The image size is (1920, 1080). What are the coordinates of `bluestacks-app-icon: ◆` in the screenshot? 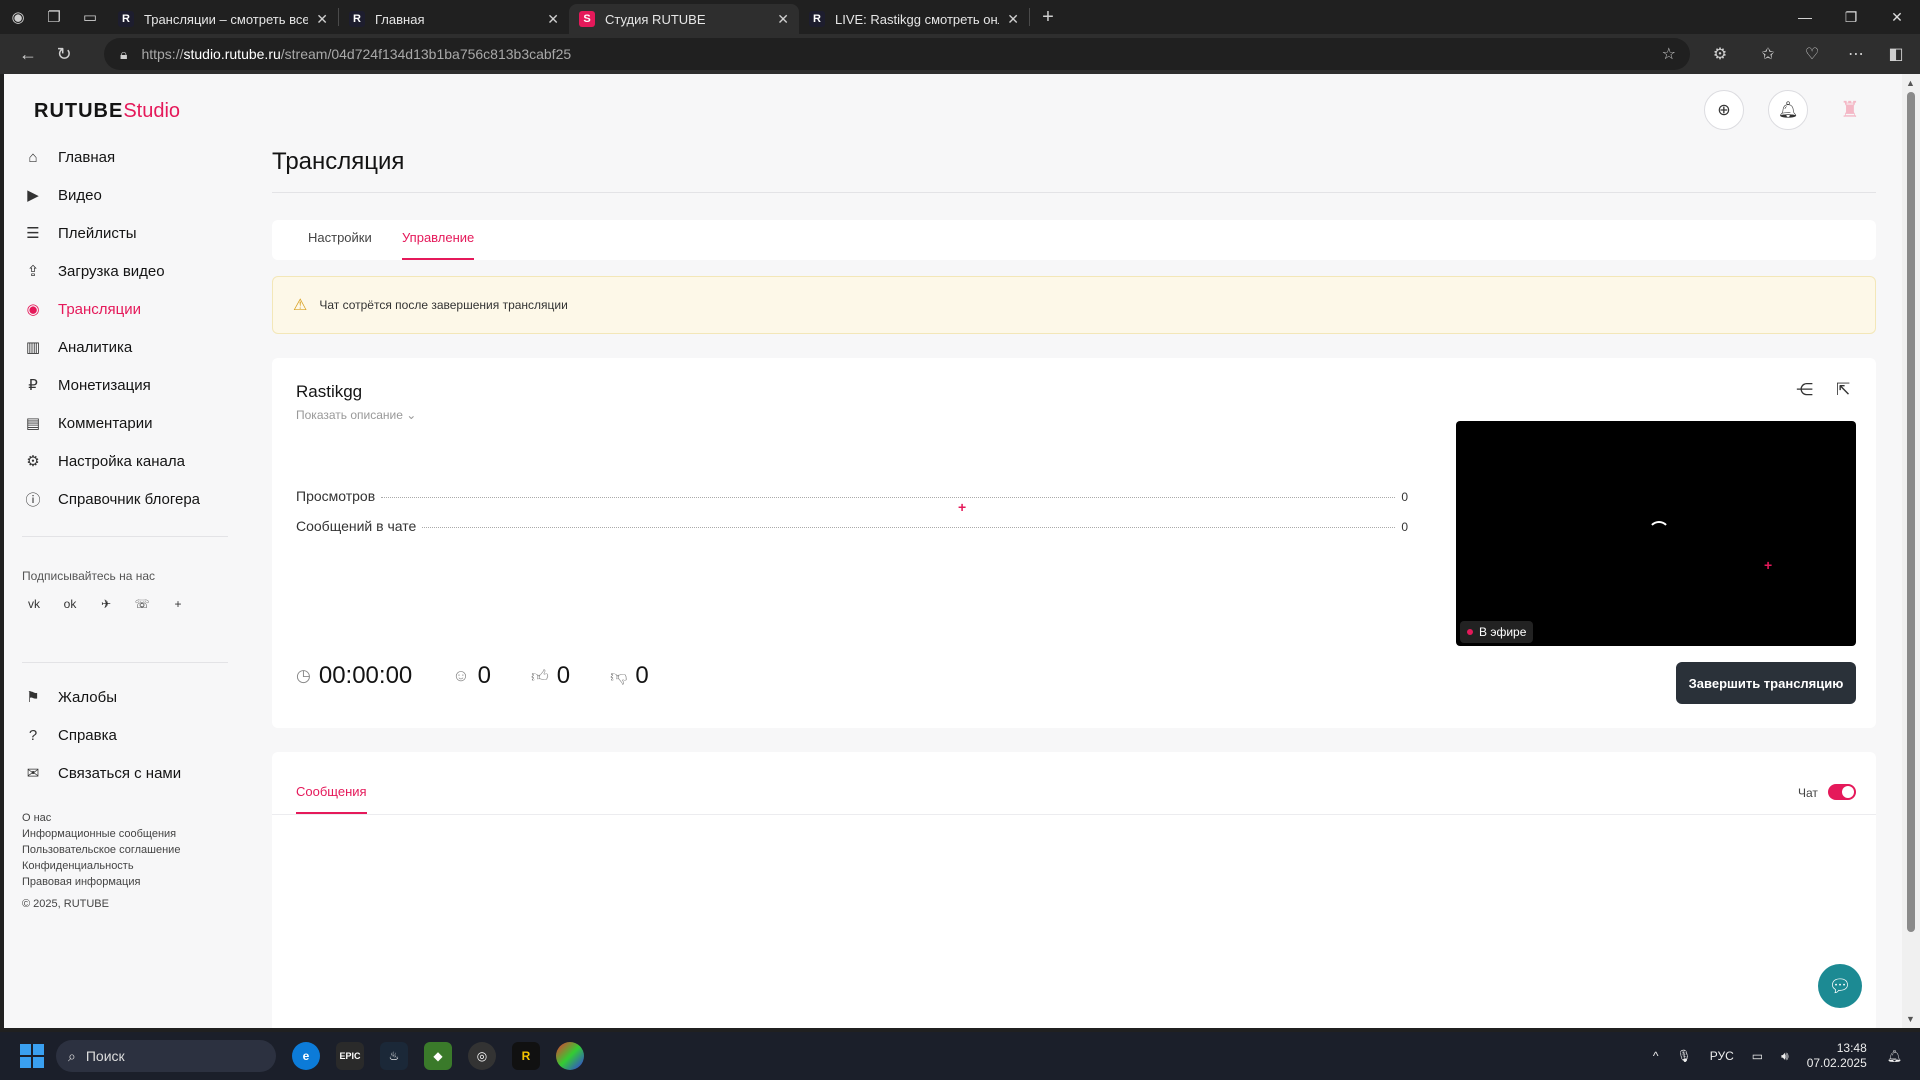 It's located at (438, 1056).